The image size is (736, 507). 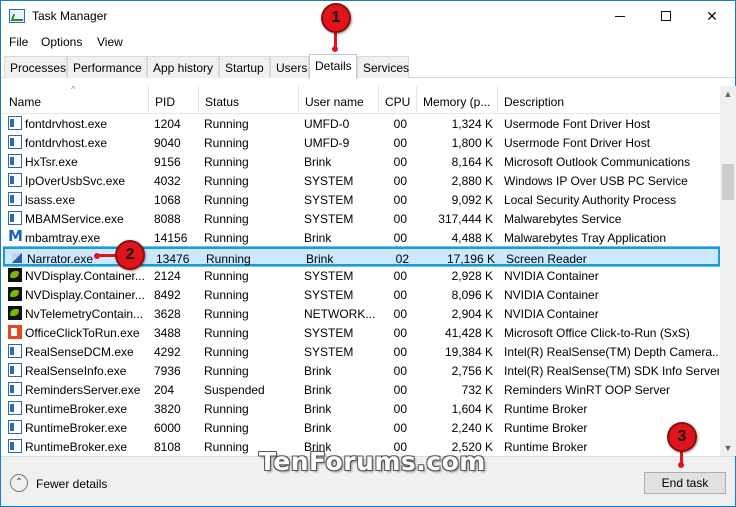 What do you see at coordinates (681, 465) in the screenshot?
I see `callout-3-dot` at bounding box center [681, 465].